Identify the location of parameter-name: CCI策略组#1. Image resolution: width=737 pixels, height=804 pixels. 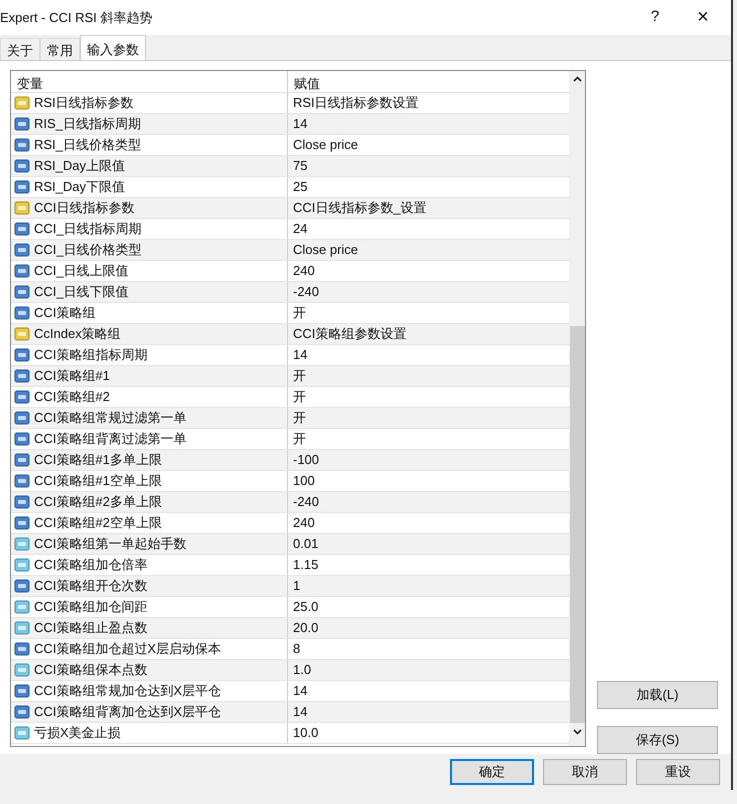
(72, 375).